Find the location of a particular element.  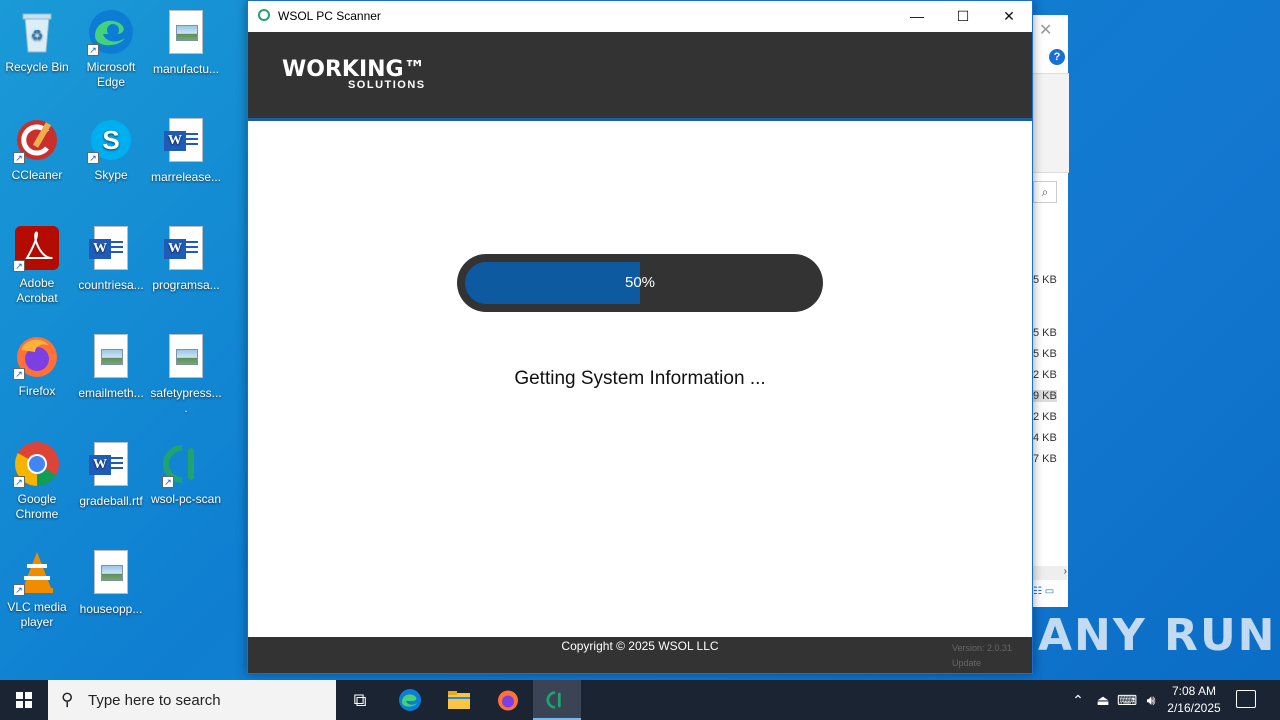

desktop-icon-wsol-pc-scan: ↗ wsol-pc-scan is located at coordinates (186, 473).